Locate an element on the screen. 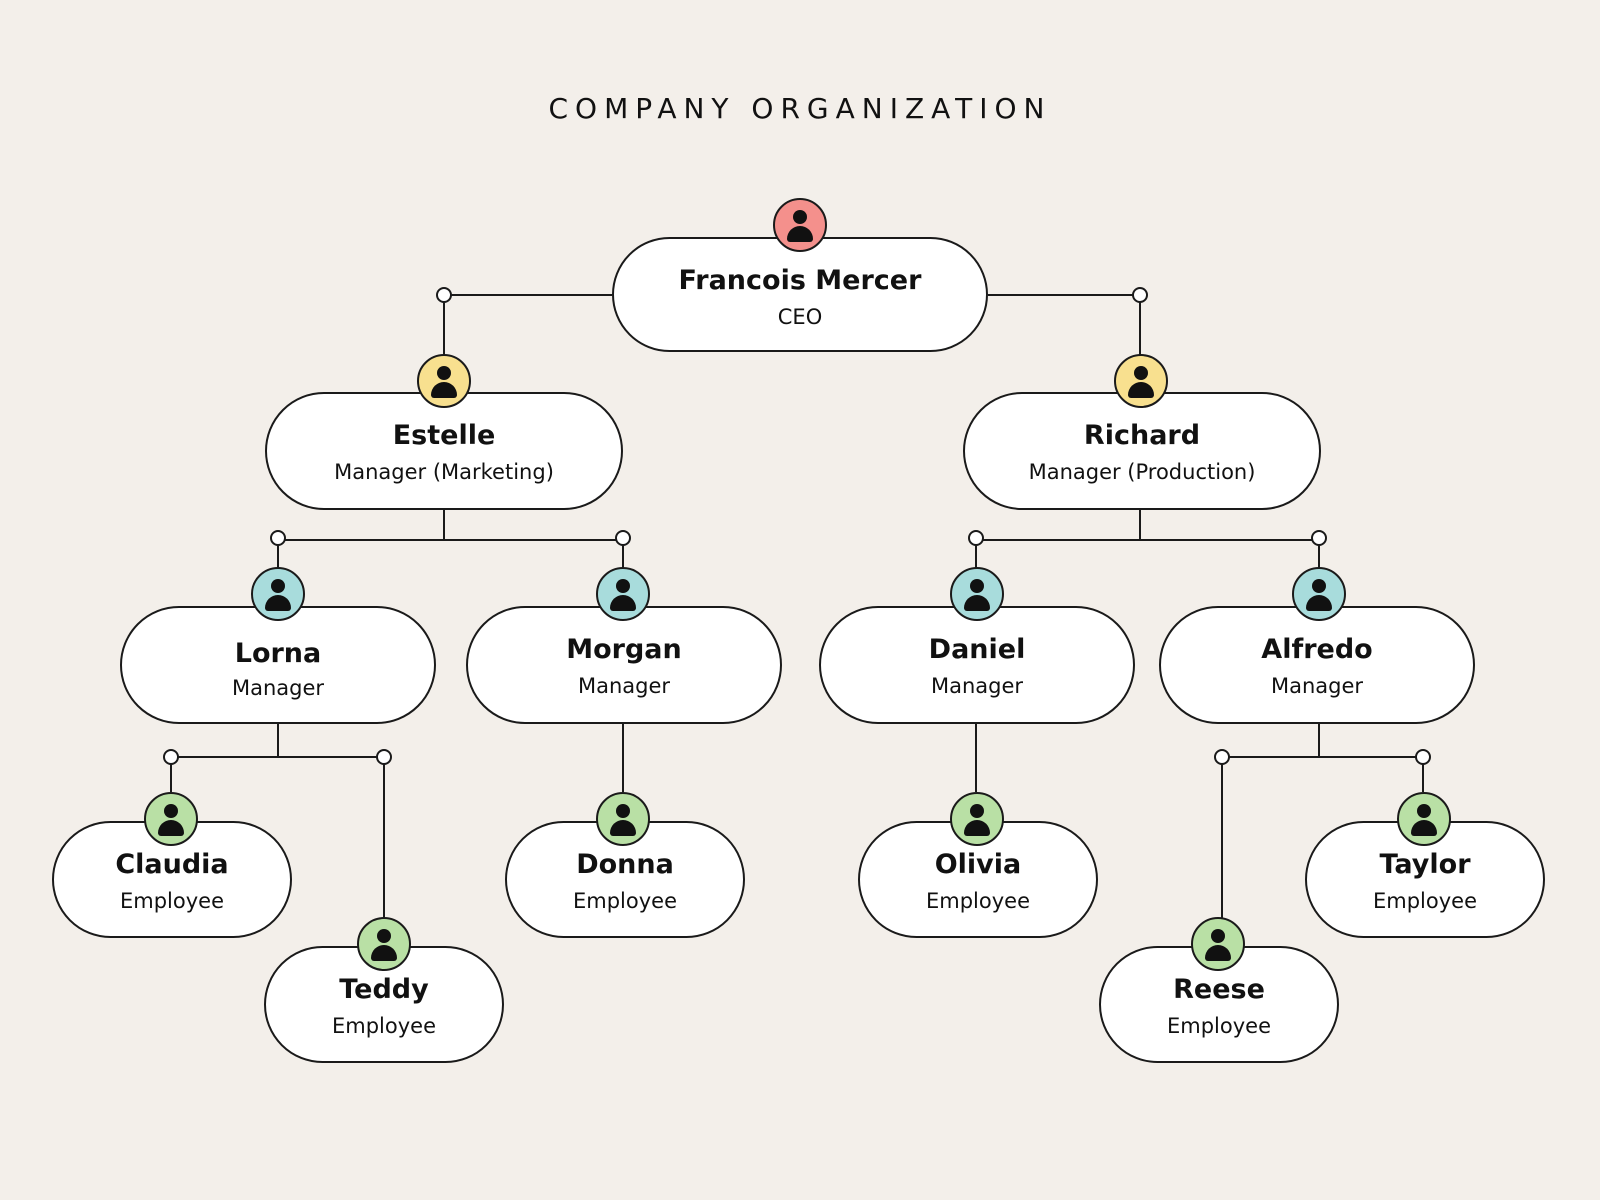  node-name: Teddy is located at coordinates (384, 989).